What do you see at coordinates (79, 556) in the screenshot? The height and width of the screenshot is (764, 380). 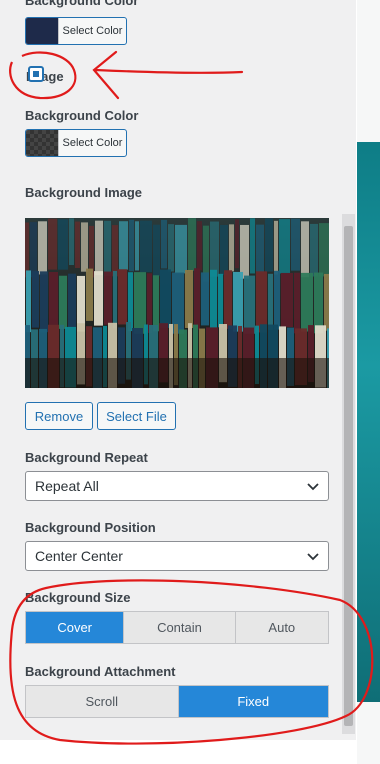 I see `background-position-value: Center Center` at bounding box center [79, 556].